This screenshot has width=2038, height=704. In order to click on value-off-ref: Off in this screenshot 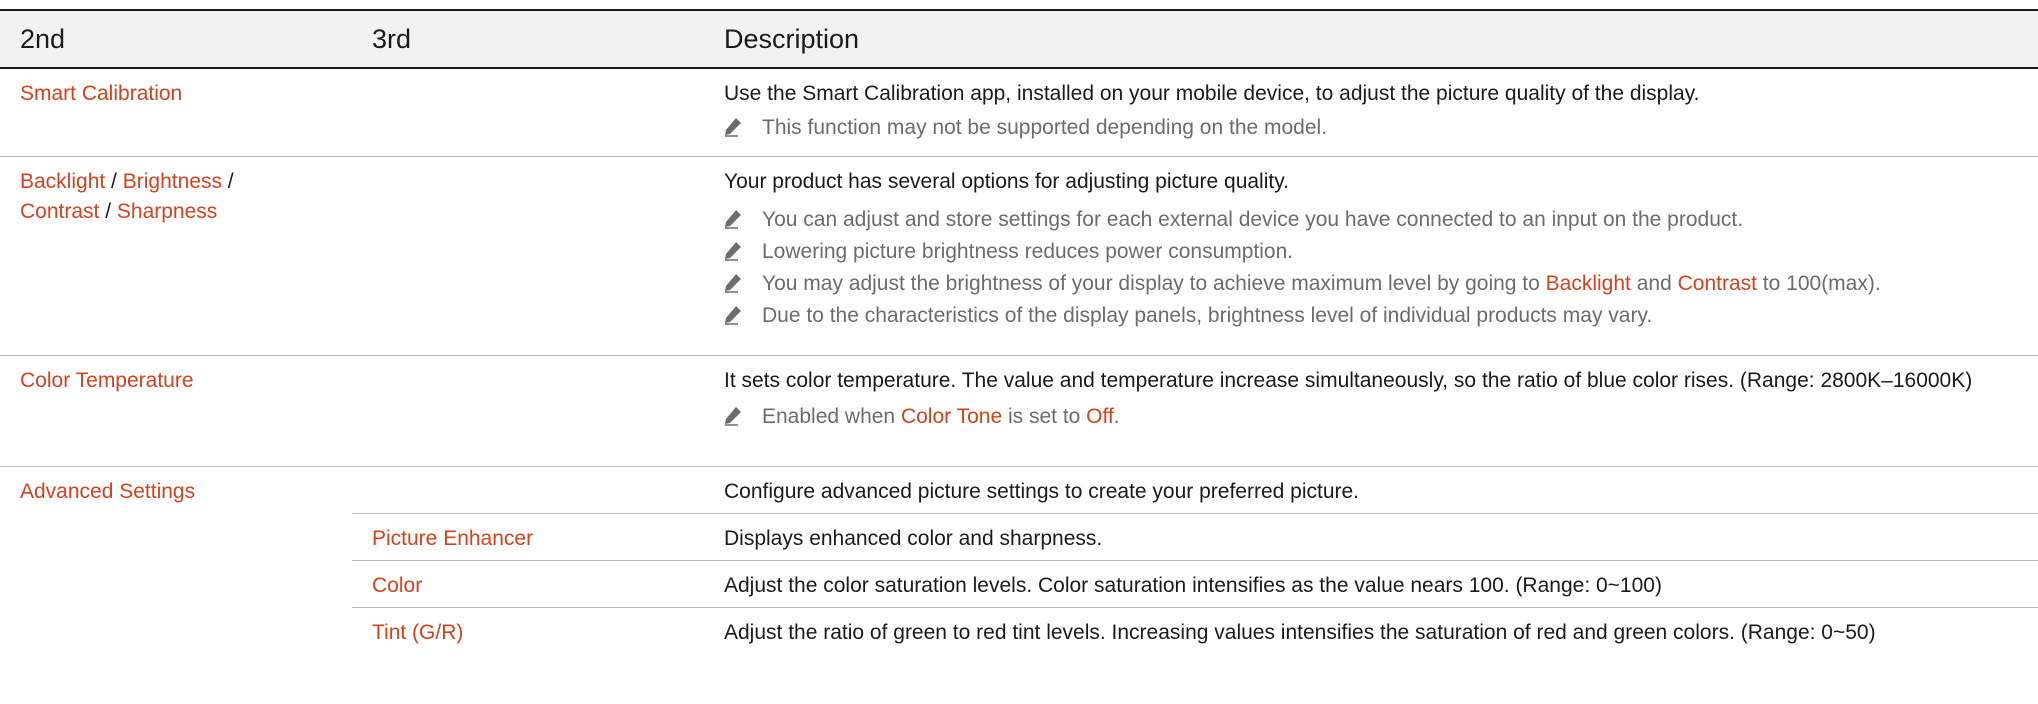, I will do `click(1100, 416)`.